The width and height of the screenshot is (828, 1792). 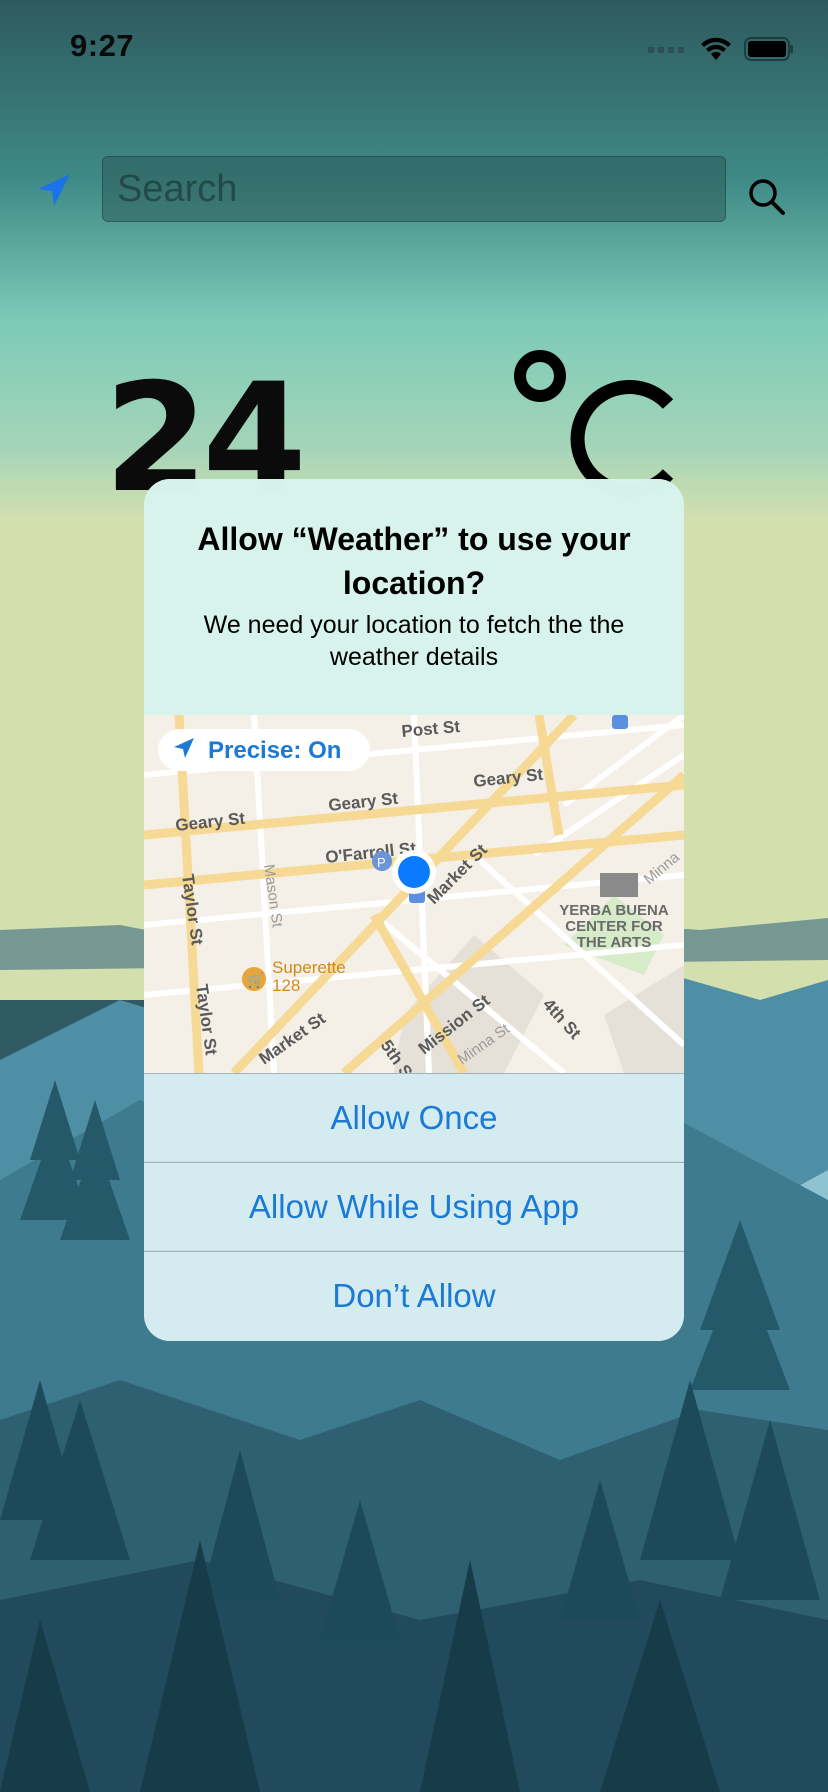 What do you see at coordinates (309, 967) in the screenshot?
I see `map-label-superette: Superette` at bounding box center [309, 967].